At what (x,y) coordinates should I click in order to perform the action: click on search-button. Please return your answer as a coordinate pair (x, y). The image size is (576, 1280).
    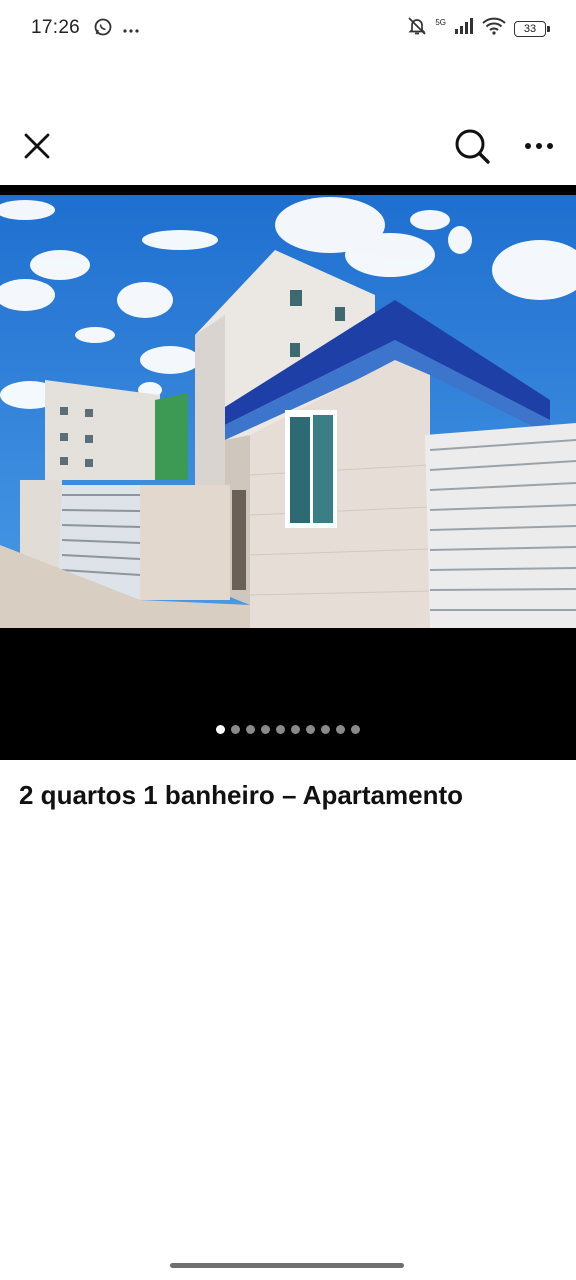
    Looking at the image, I should click on (472, 146).